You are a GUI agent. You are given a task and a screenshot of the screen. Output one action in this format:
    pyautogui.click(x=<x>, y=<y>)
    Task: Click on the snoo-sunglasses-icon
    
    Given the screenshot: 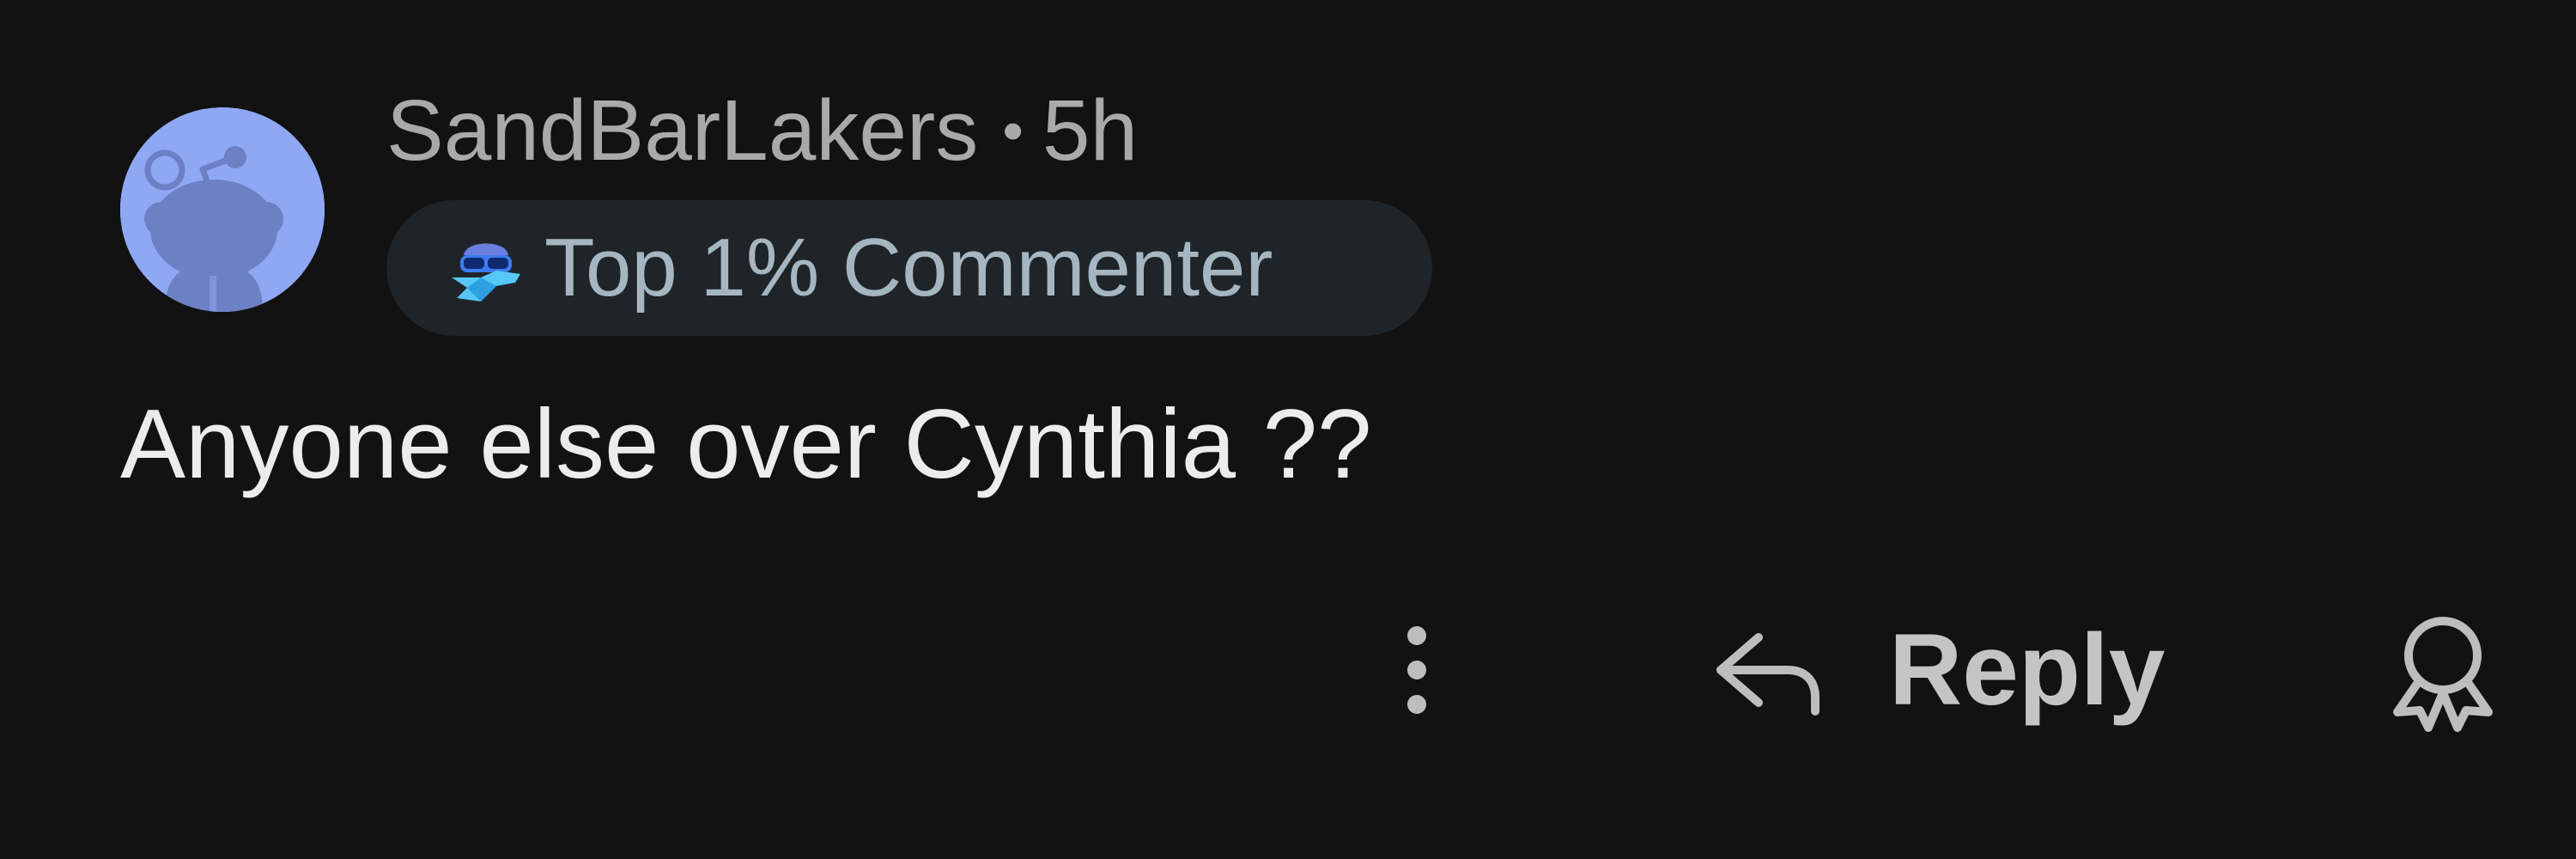 What is the action you would take?
    pyautogui.click(x=486, y=268)
    